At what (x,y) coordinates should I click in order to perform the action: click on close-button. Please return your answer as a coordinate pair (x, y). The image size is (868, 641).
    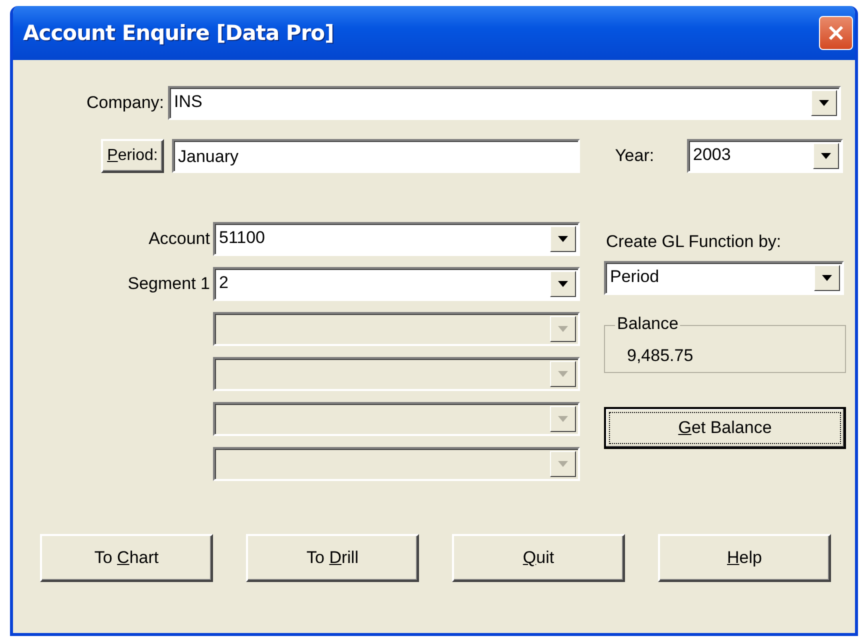
    Looking at the image, I should click on (836, 33).